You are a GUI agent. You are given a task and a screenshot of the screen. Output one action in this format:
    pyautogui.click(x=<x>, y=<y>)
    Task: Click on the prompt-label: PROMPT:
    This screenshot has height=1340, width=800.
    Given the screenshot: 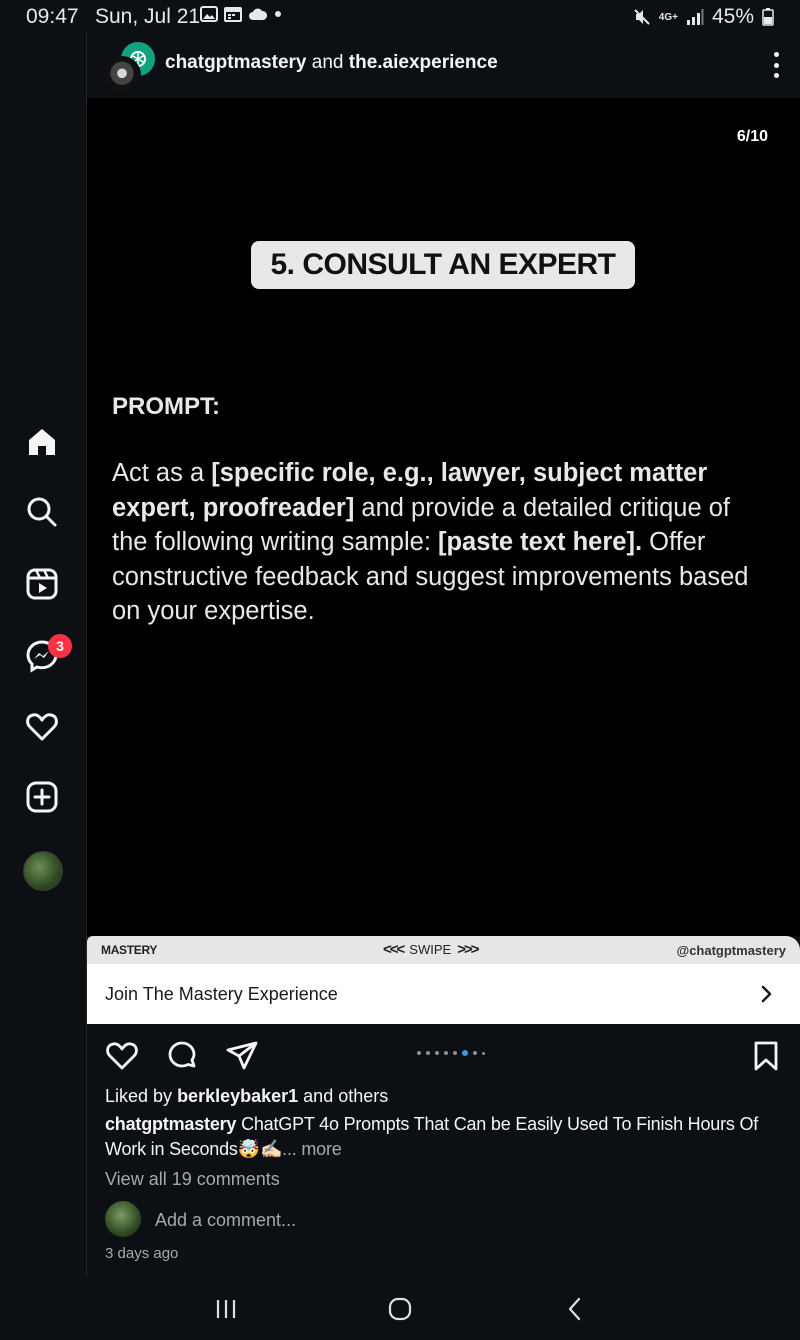 What is the action you would take?
    pyautogui.click(x=166, y=406)
    